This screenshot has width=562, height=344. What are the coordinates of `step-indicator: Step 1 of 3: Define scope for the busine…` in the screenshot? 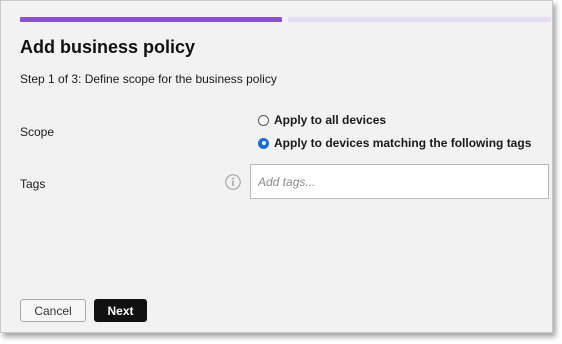 It's located at (148, 79).